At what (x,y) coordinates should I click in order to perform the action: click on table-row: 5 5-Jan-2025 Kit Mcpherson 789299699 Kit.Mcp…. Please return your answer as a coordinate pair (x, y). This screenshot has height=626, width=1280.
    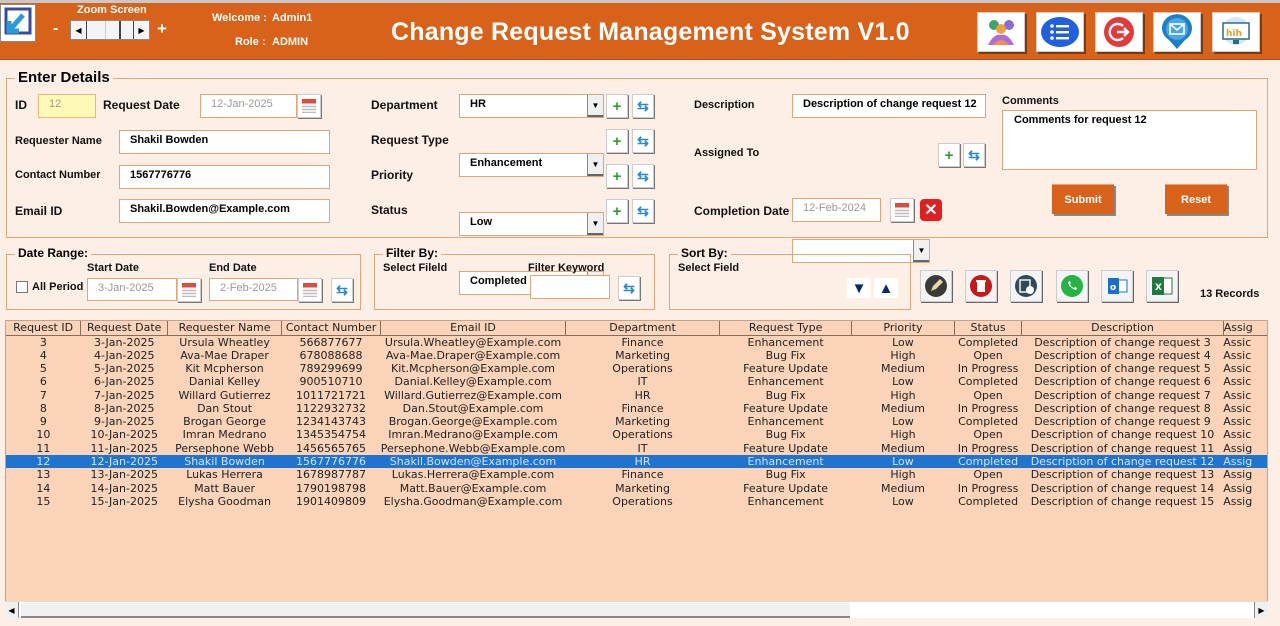
    Looking at the image, I should click on (636, 368).